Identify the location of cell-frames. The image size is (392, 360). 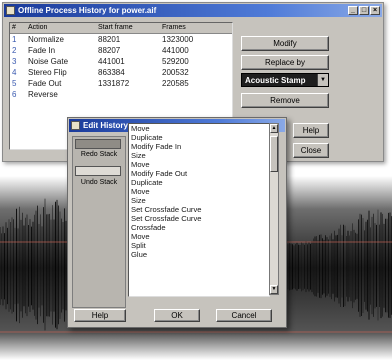
(195, 94).